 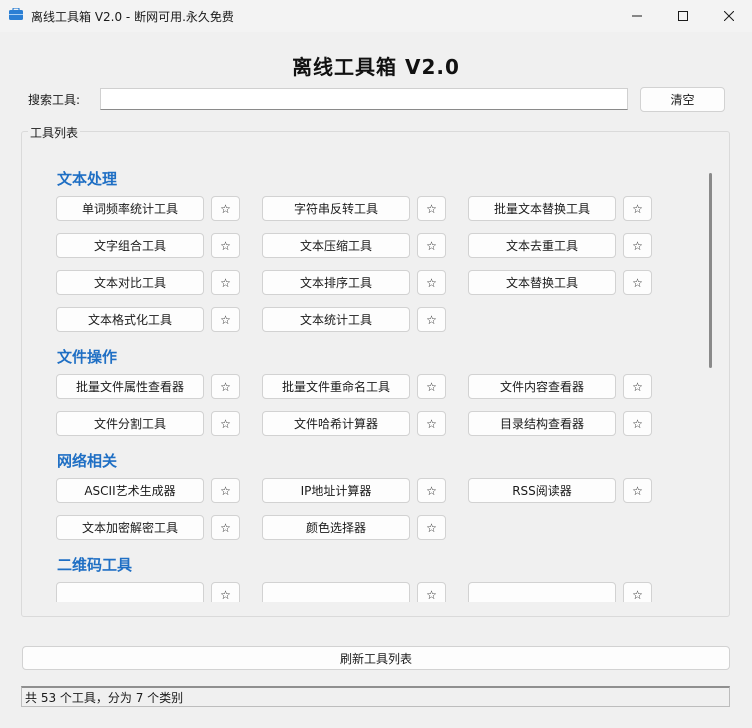 What do you see at coordinates (336, 490) in the screenshot?
I see `tool-button: IP地址计算器` at bounding box center [336, 490].